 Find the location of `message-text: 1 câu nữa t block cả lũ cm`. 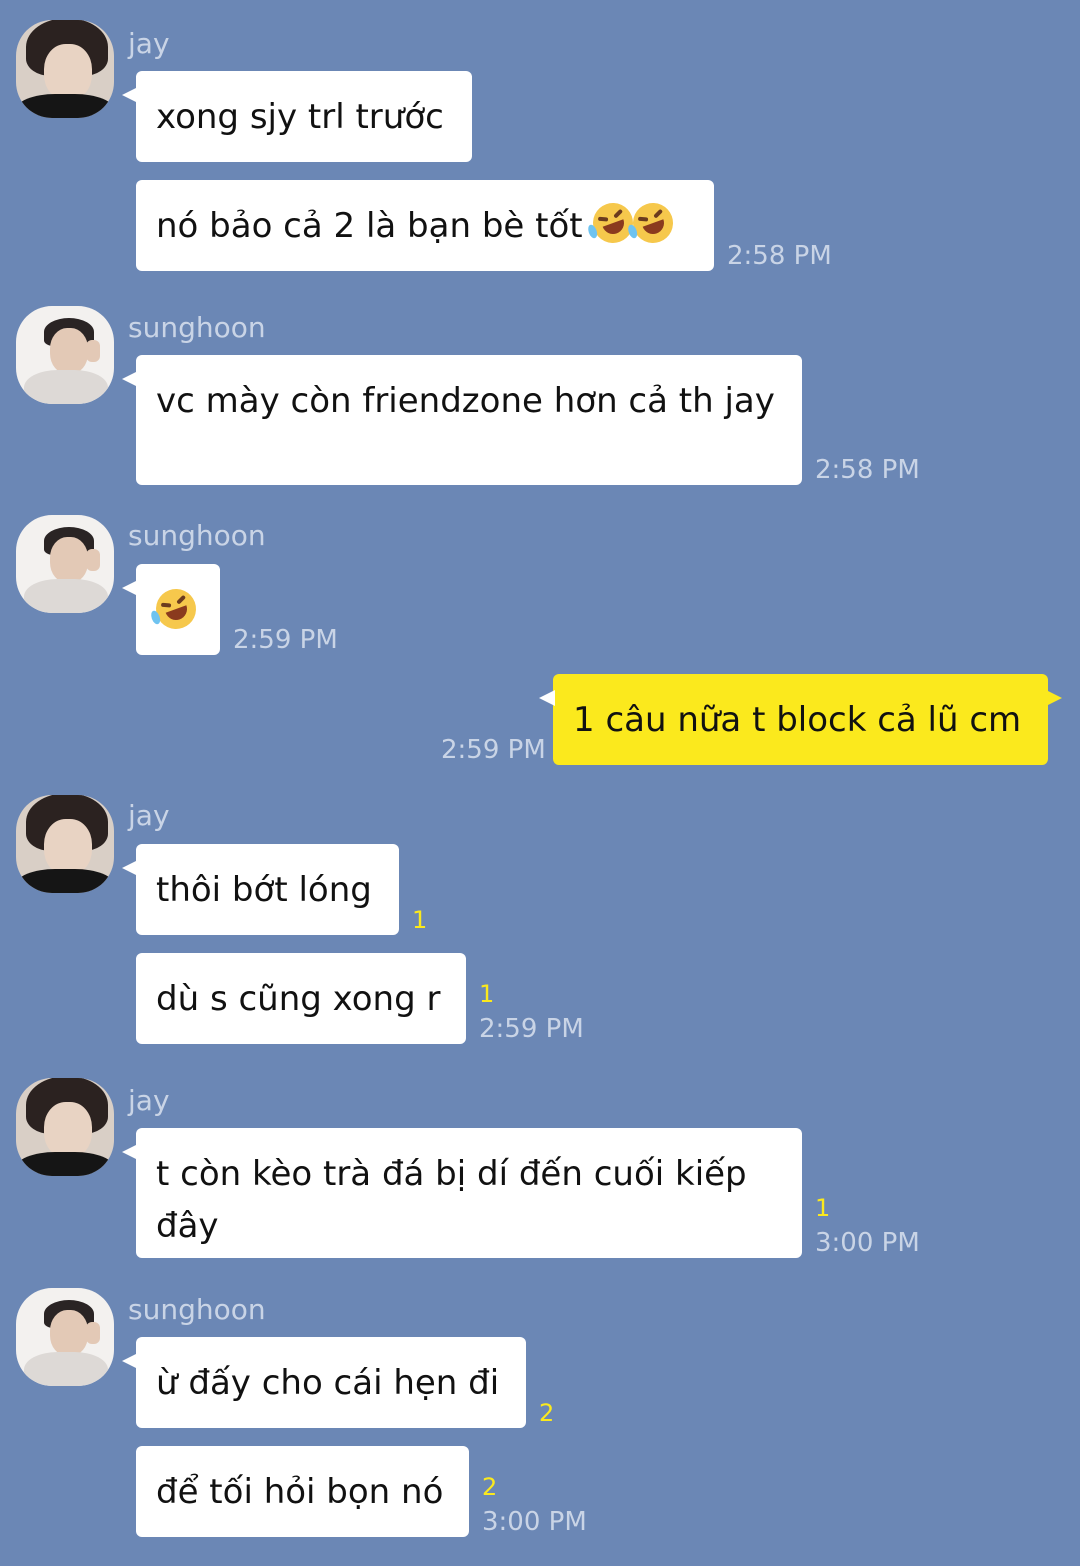

message-text: 1 câu nữa t block cả lũ cm is located at coordinates (797, 720).